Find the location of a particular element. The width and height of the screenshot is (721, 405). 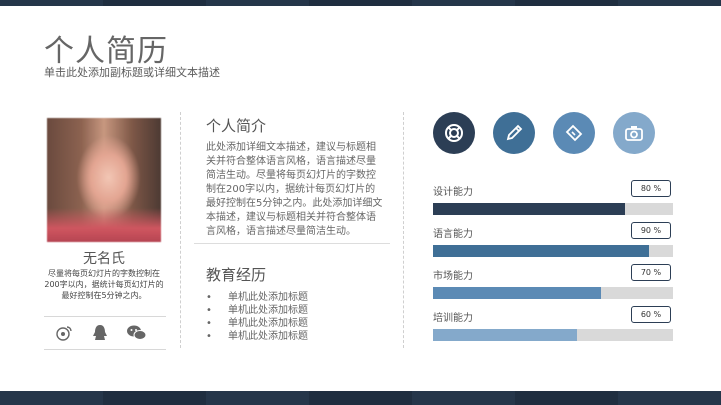

ticket-icon is located at coordinates (574, 133).